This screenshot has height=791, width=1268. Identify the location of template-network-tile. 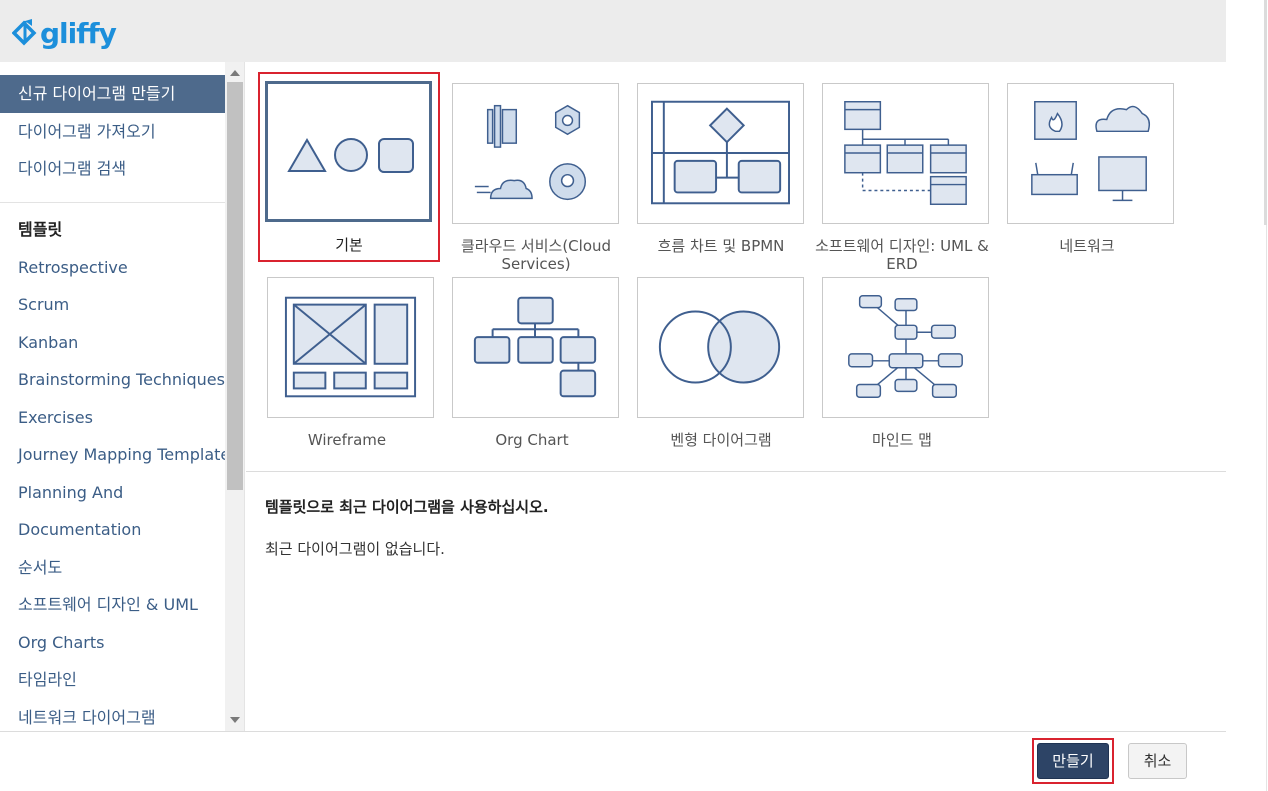
(1090, 153).